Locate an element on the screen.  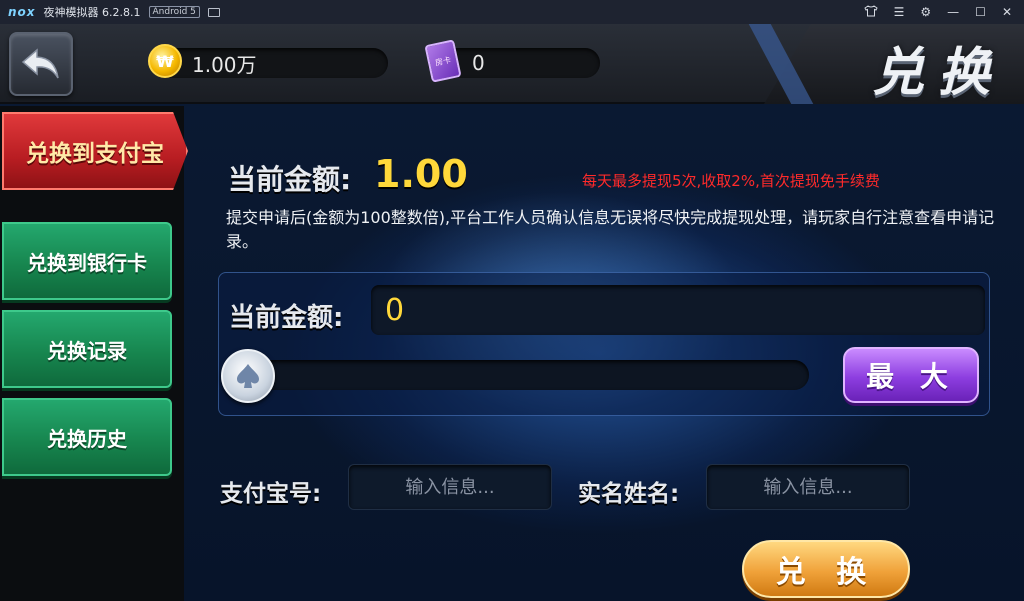
tab-bank-card: 兑换到银行卡 is located at coordinates (87, 261).